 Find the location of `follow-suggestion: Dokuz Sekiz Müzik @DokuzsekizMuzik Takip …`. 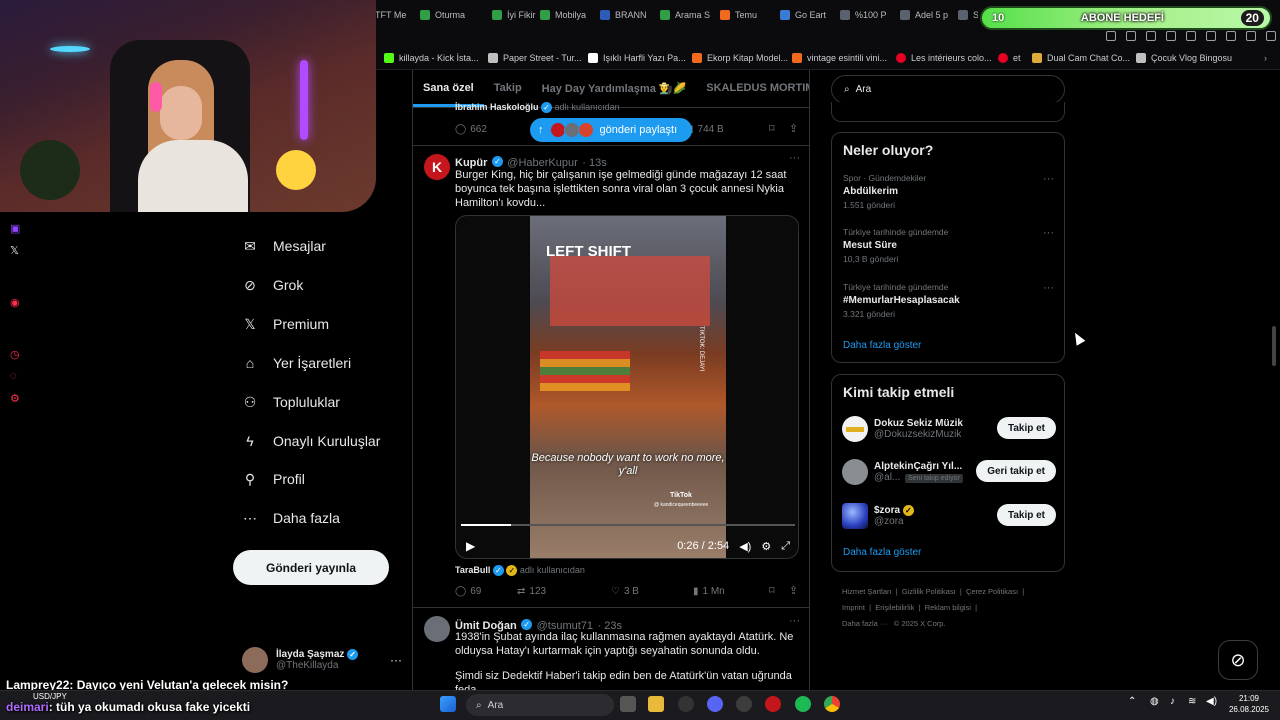

follow-suggestion: Dokuz Sekiz Müzik @DokuzsekizMuzik Takip … is located at coordinates (949, 429).